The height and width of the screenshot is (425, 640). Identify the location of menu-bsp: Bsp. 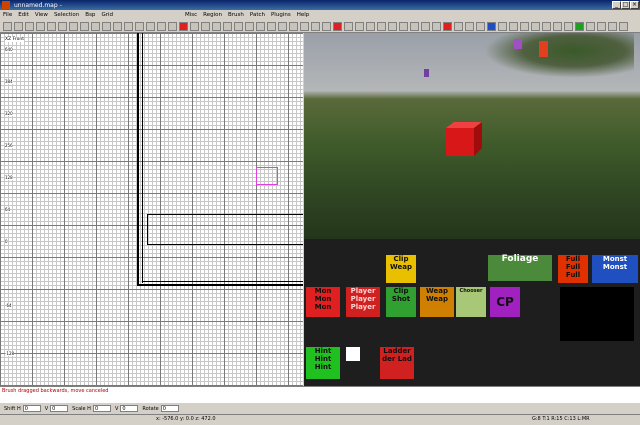
(90, 15).